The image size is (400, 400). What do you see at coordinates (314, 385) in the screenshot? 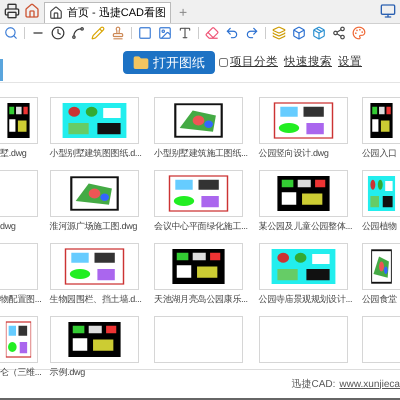
I see `footer-label: 迅捷CAD:` at bounding box center [314, 385].